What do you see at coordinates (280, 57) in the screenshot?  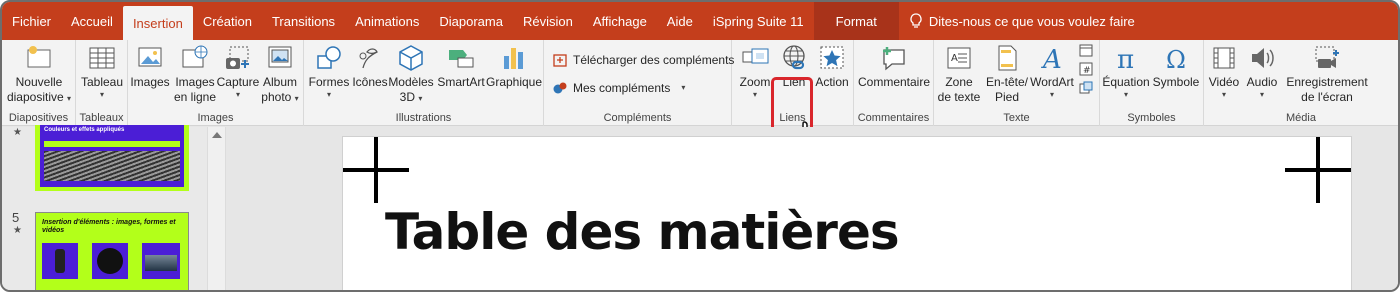 I see `photo-album-icon` at bounding box center [280, 57].